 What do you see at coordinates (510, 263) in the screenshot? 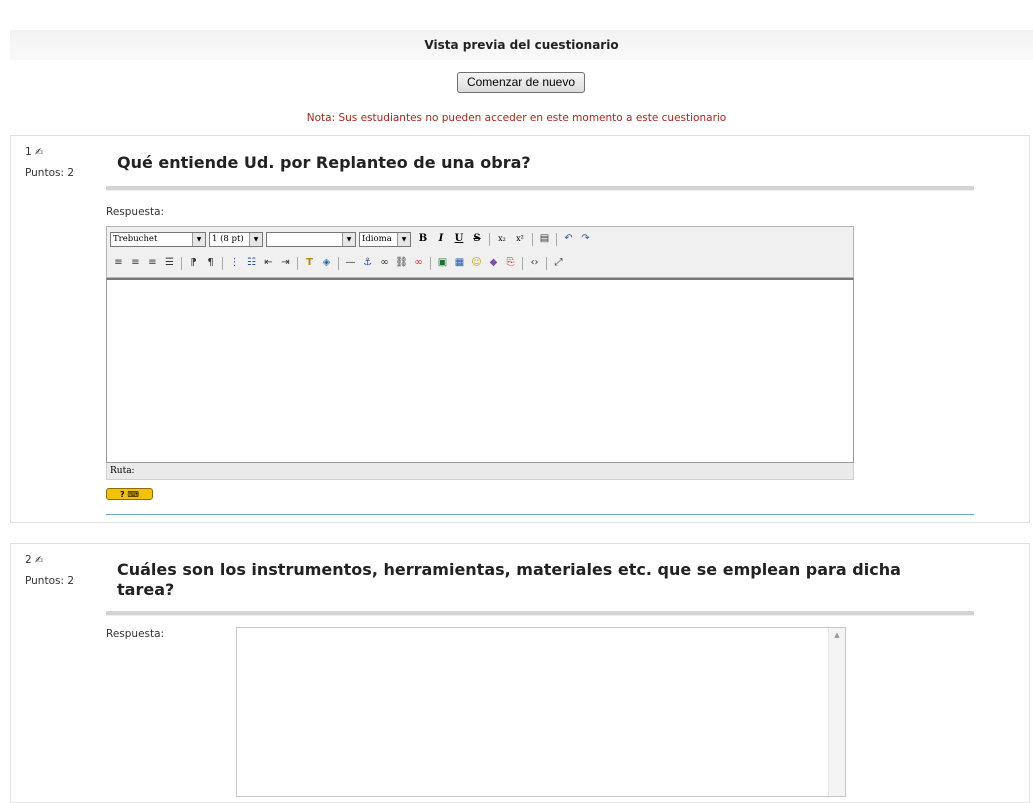
I see `search-replace-icon: ⎘` at bounding box center [510, 263].